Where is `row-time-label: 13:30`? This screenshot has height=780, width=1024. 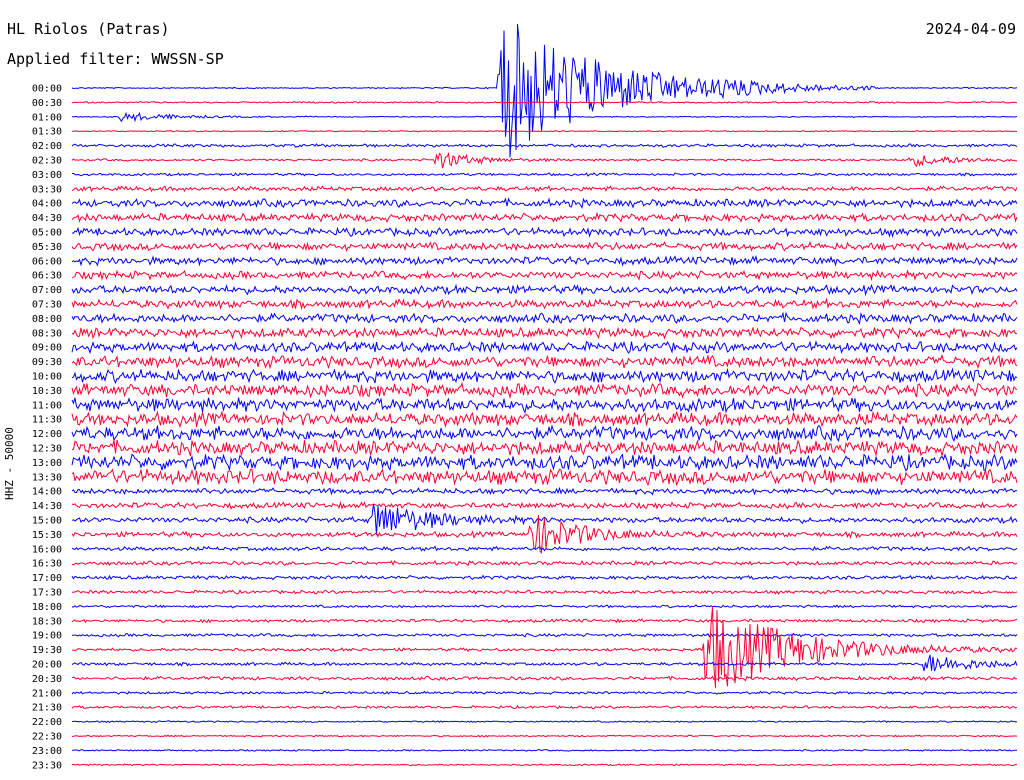
row-time-label: 13:30 is located at coordinates (47, 477).